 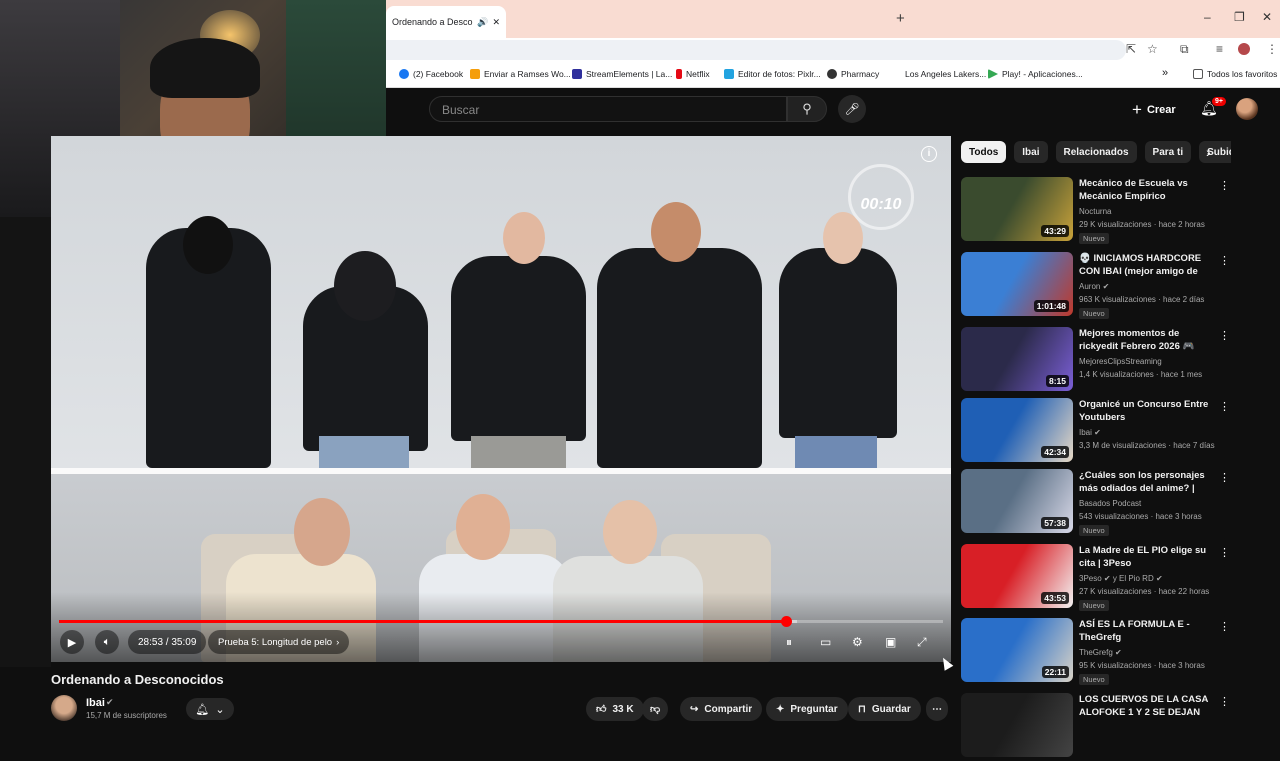 What do you see at coordinates (95, 703) in the screenshot?
I see `channel-name: Ibai` at bounding box center [95, 703].